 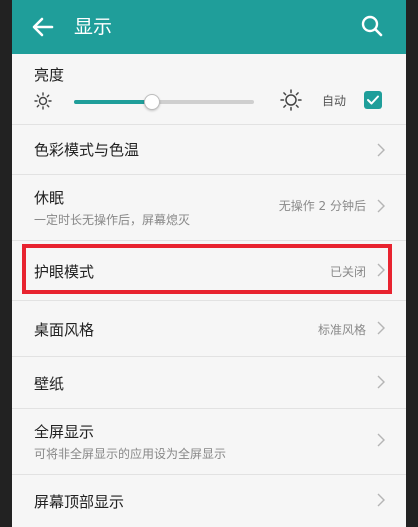 What do you see at coordinates (49, 384) in the screenshot?
I see `row-title: 壁纸` at bounding box center [49, 384].